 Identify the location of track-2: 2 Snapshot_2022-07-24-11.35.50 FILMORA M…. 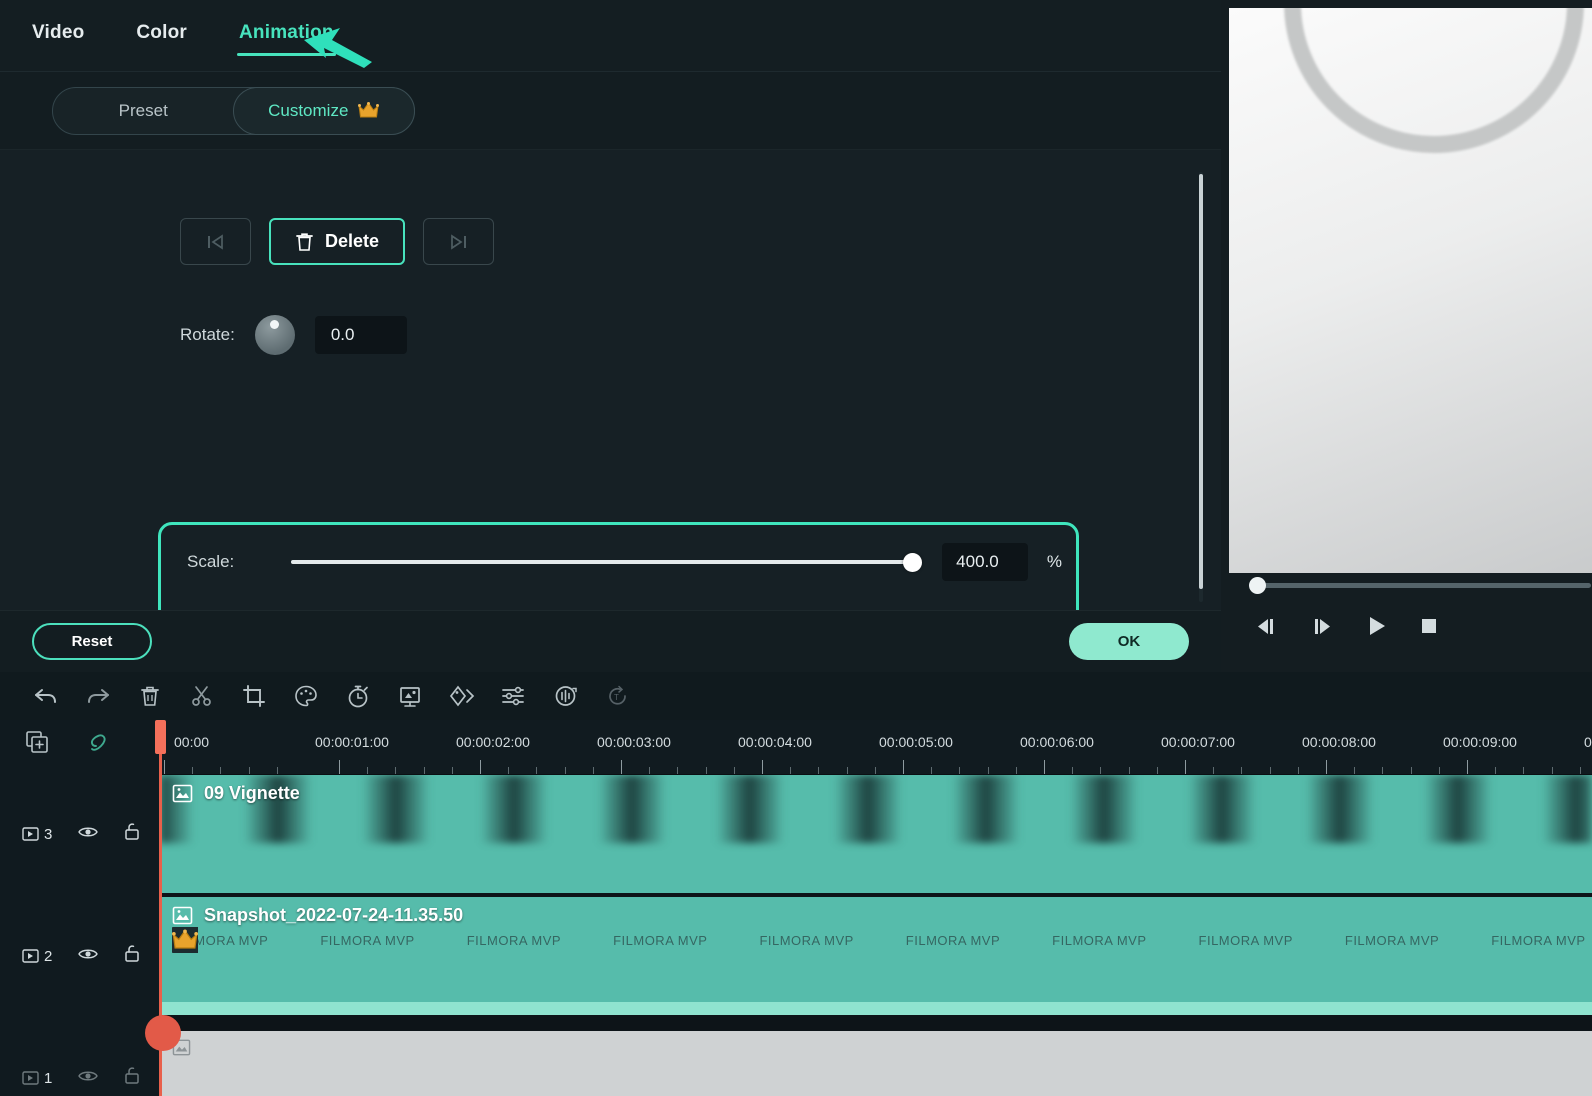
(796, 956).